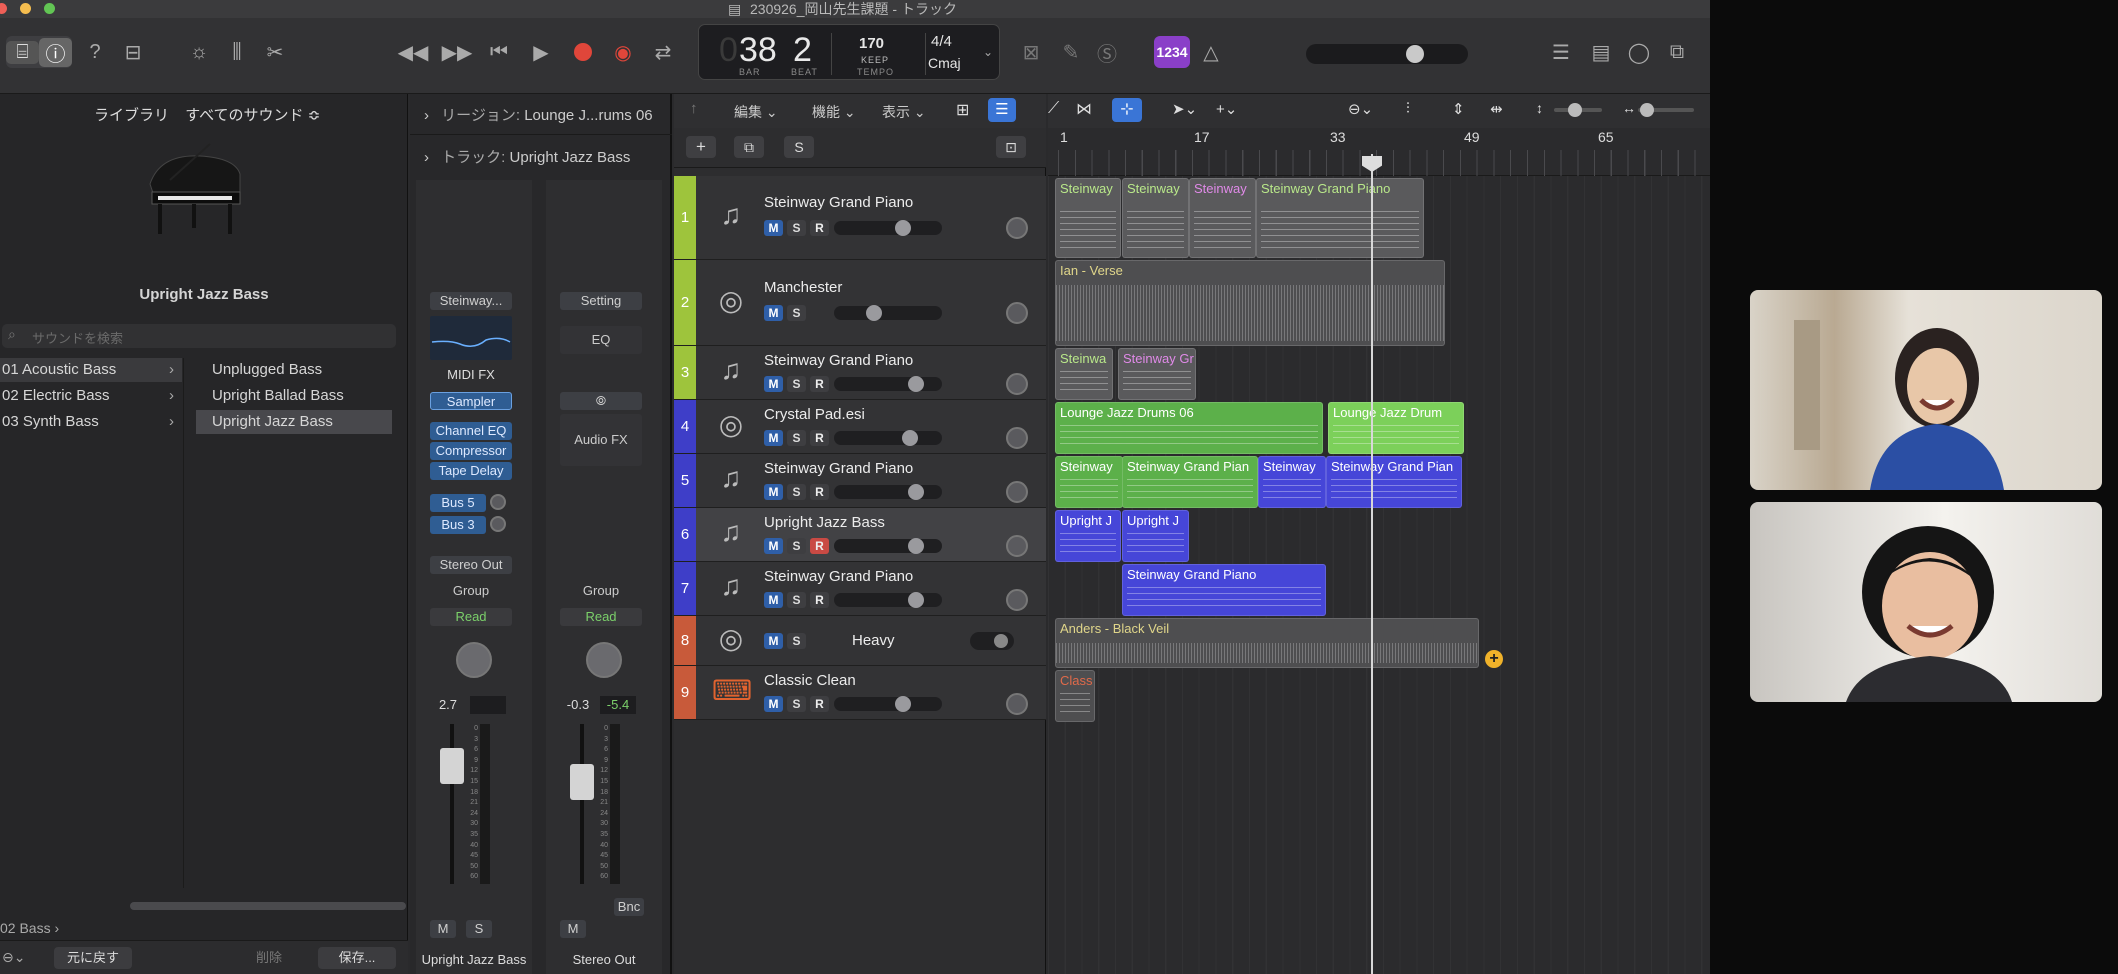 This screenshot has width=2118, height=974. I want to click on library-footer-path: 02 Bass ›, so click(29, 928).